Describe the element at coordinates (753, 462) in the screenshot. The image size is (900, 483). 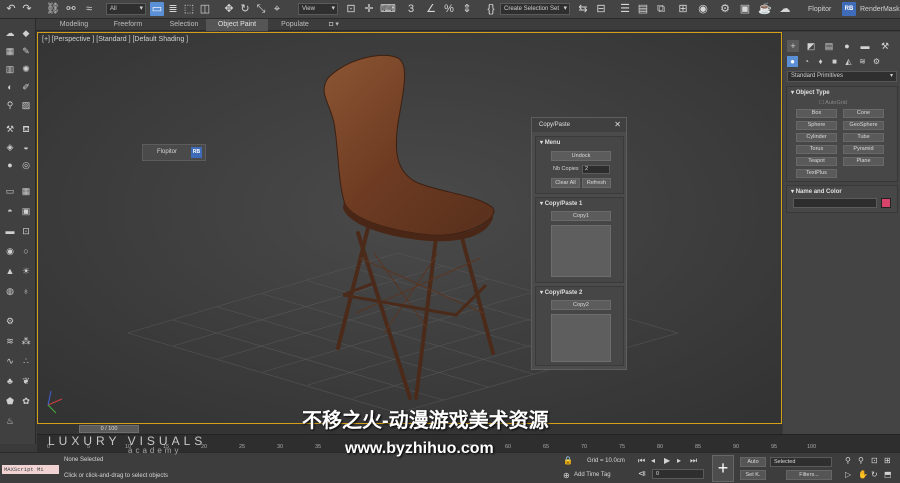
I see `auto-key-button: Auto` at that location.